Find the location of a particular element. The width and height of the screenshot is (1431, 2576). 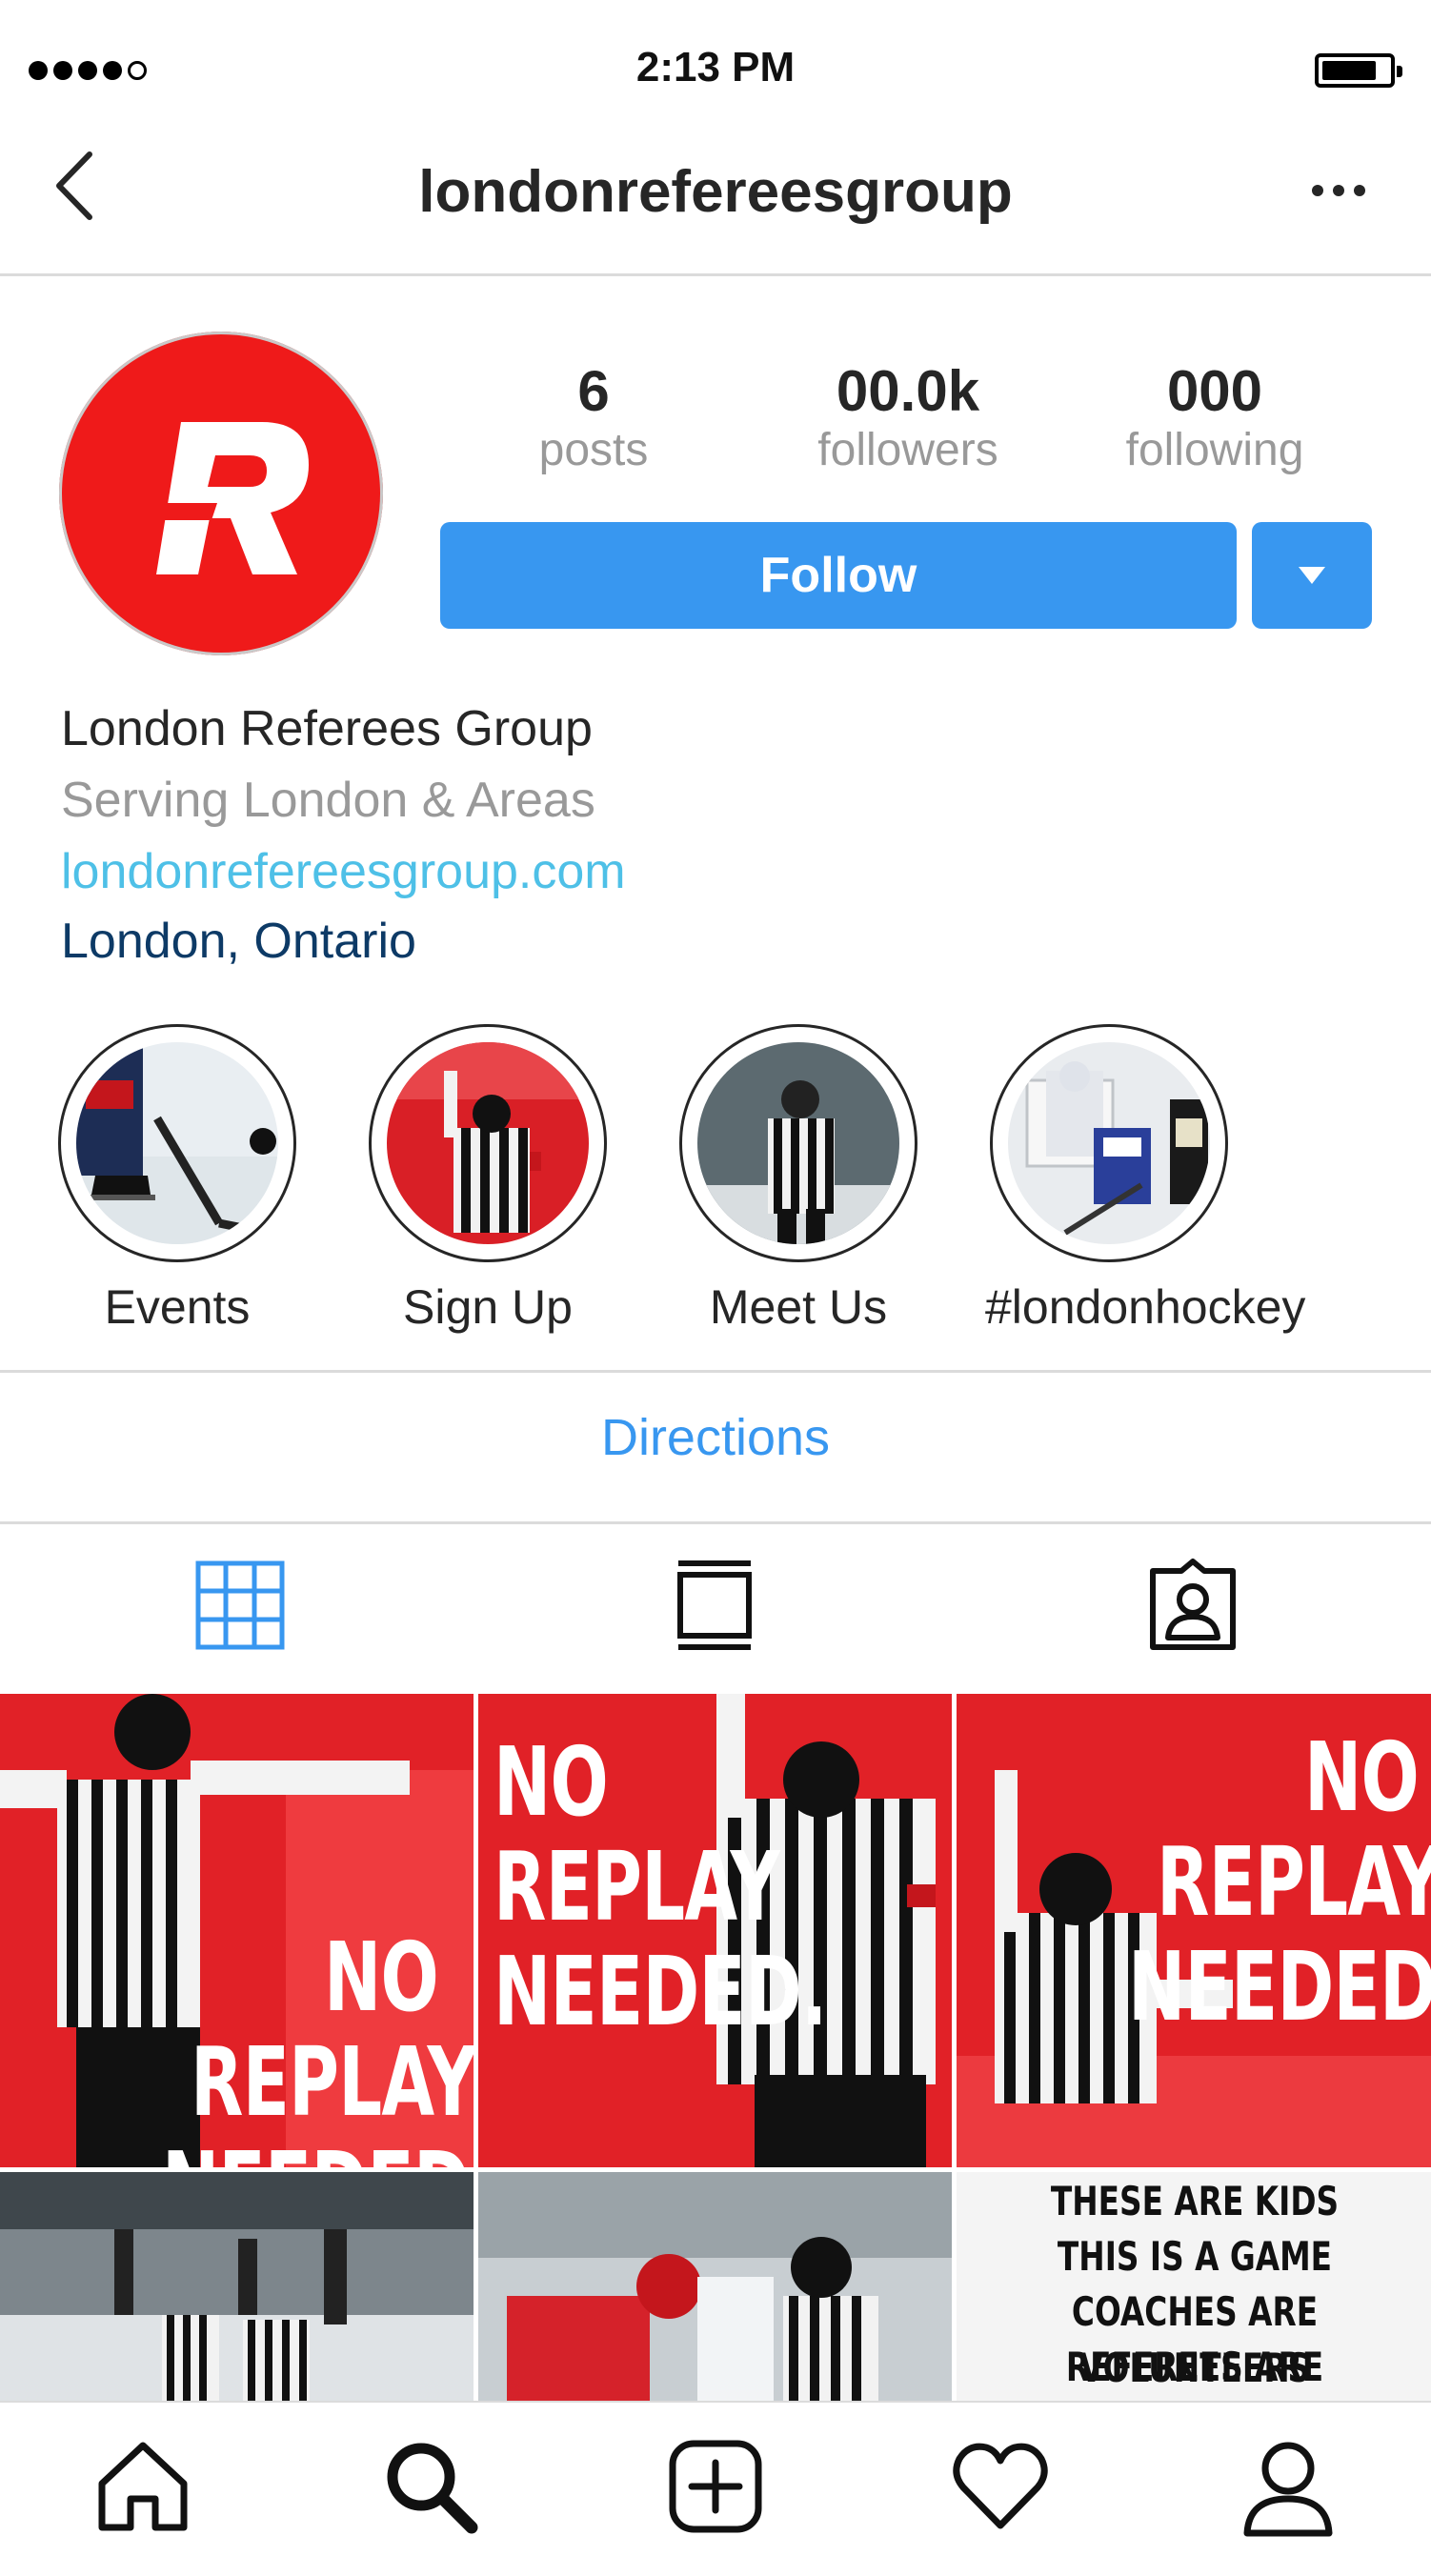

profile-location-link: London, Ontario is located at coordinates (238, 941).